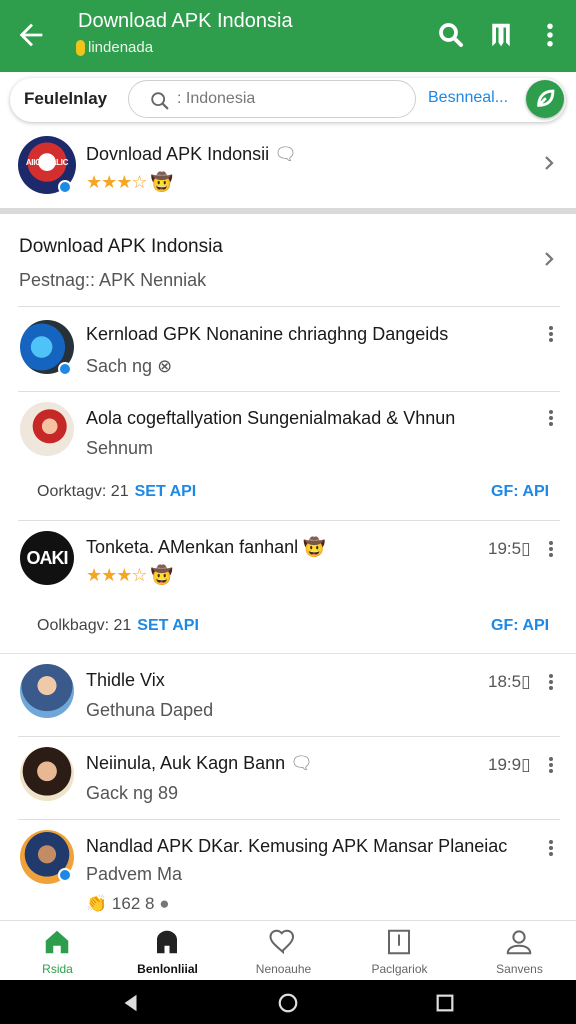 This screenshot has height=1024, width=576. I want to click on item-title: Tonketa. AMenkan fanhanl 🤠, so click(206, 547).